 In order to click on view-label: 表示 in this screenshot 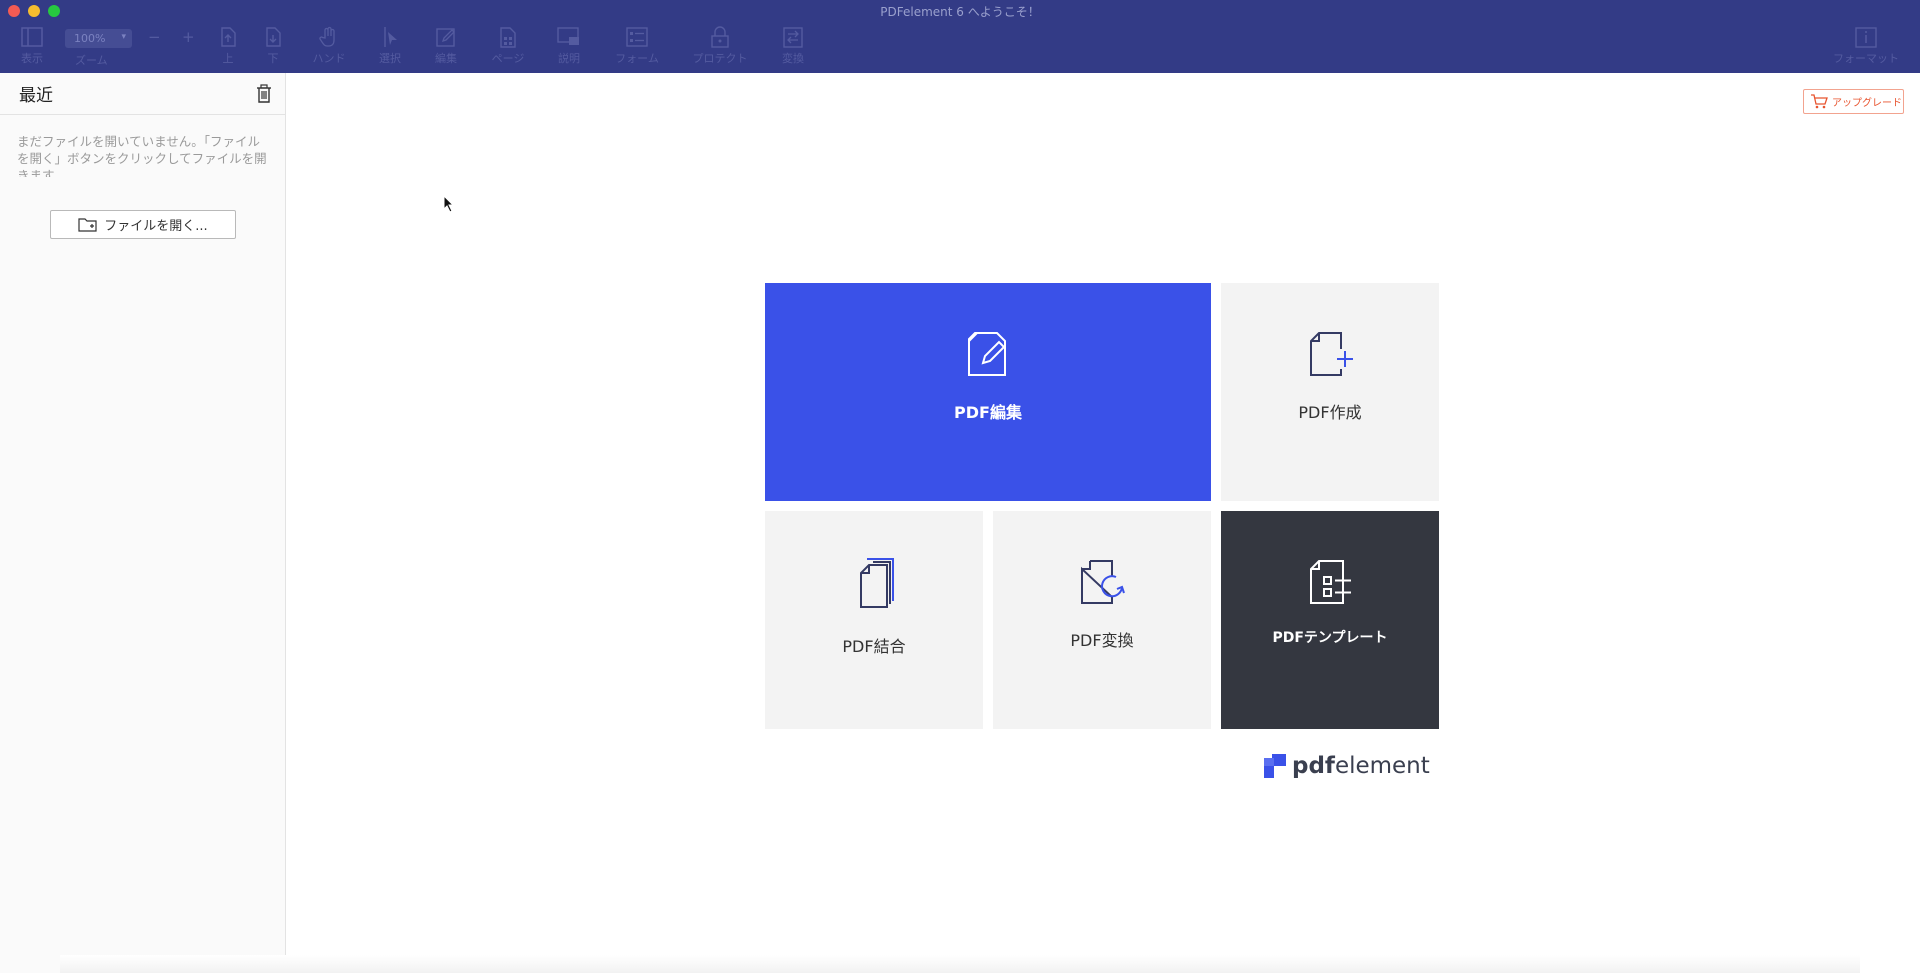, I will do `click(32, 58)`.